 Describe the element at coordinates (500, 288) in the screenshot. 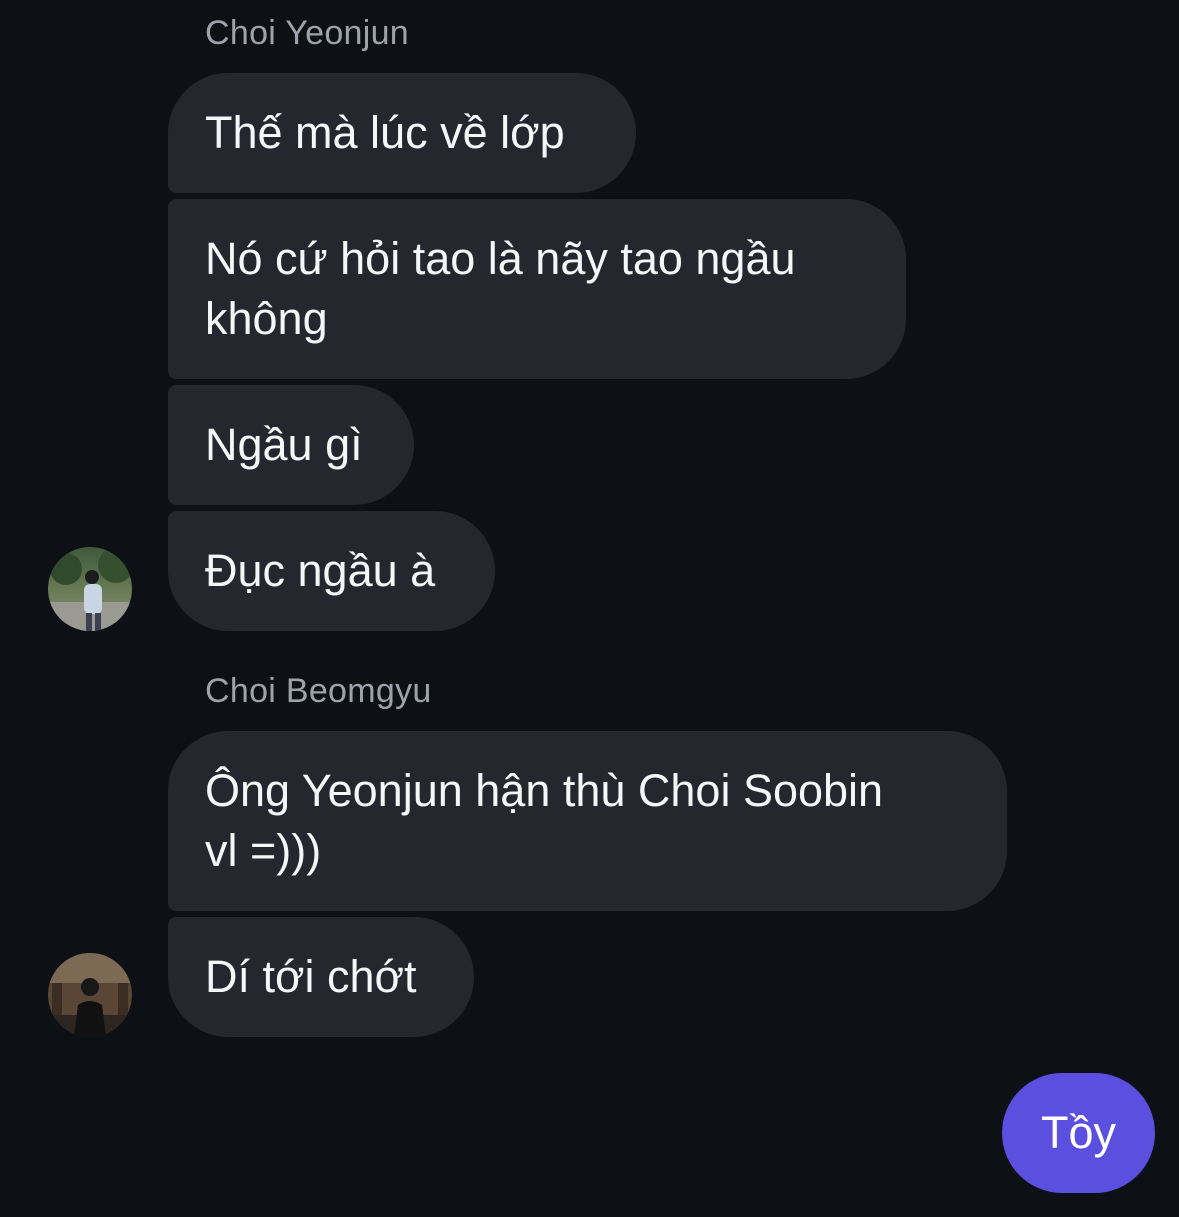

I see `message-text: Nó cứ hỏi tao là nãy tao ngầu không` at that location.